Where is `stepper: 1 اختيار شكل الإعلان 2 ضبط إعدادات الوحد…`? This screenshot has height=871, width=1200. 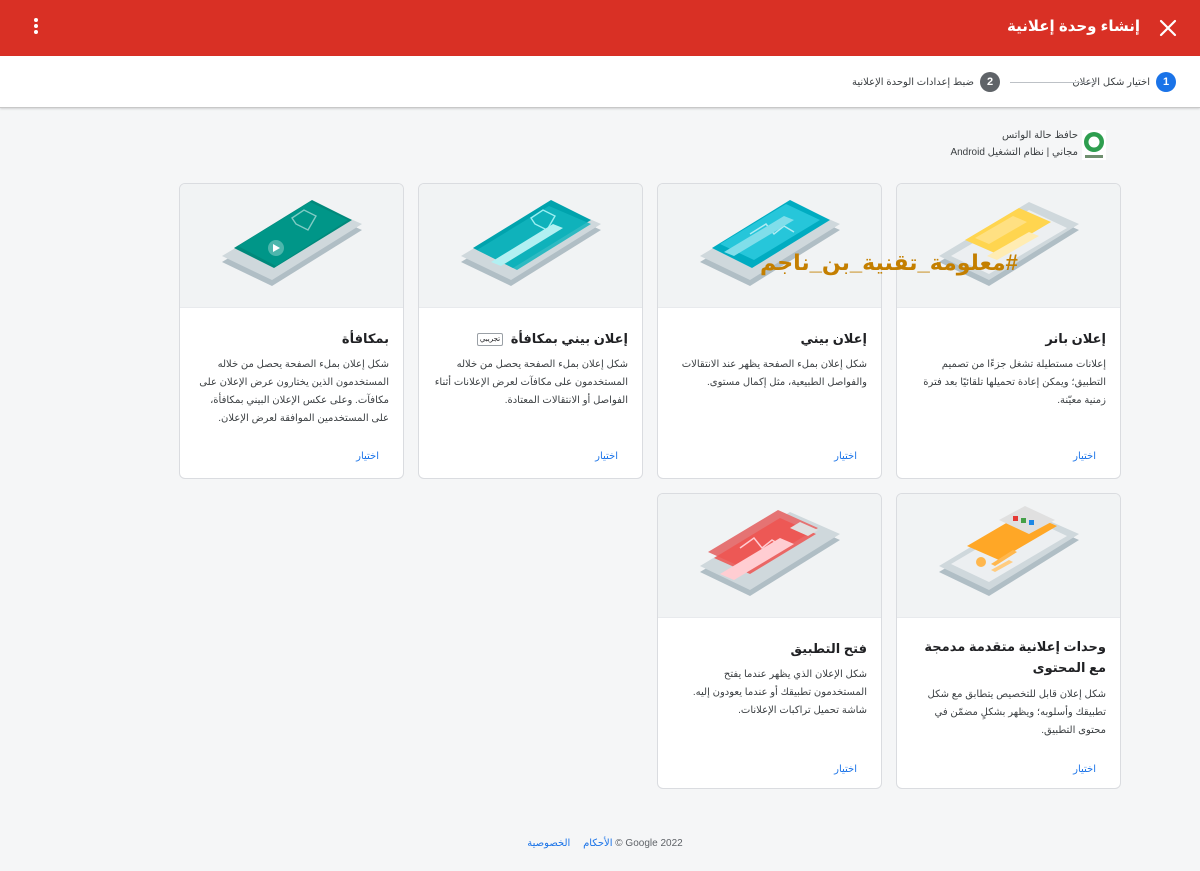
stepper: 1 اختيار شكل الإعلان 2 ضبط إعدادات الوحد… is located at coordinates (600, 82).